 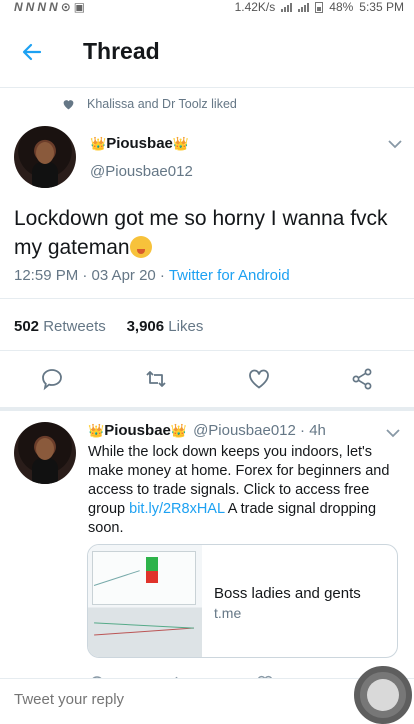 What do you see at coordinates (362, 379) in the screenshot?
I see `share-icon` at bounding box center [362, 379].